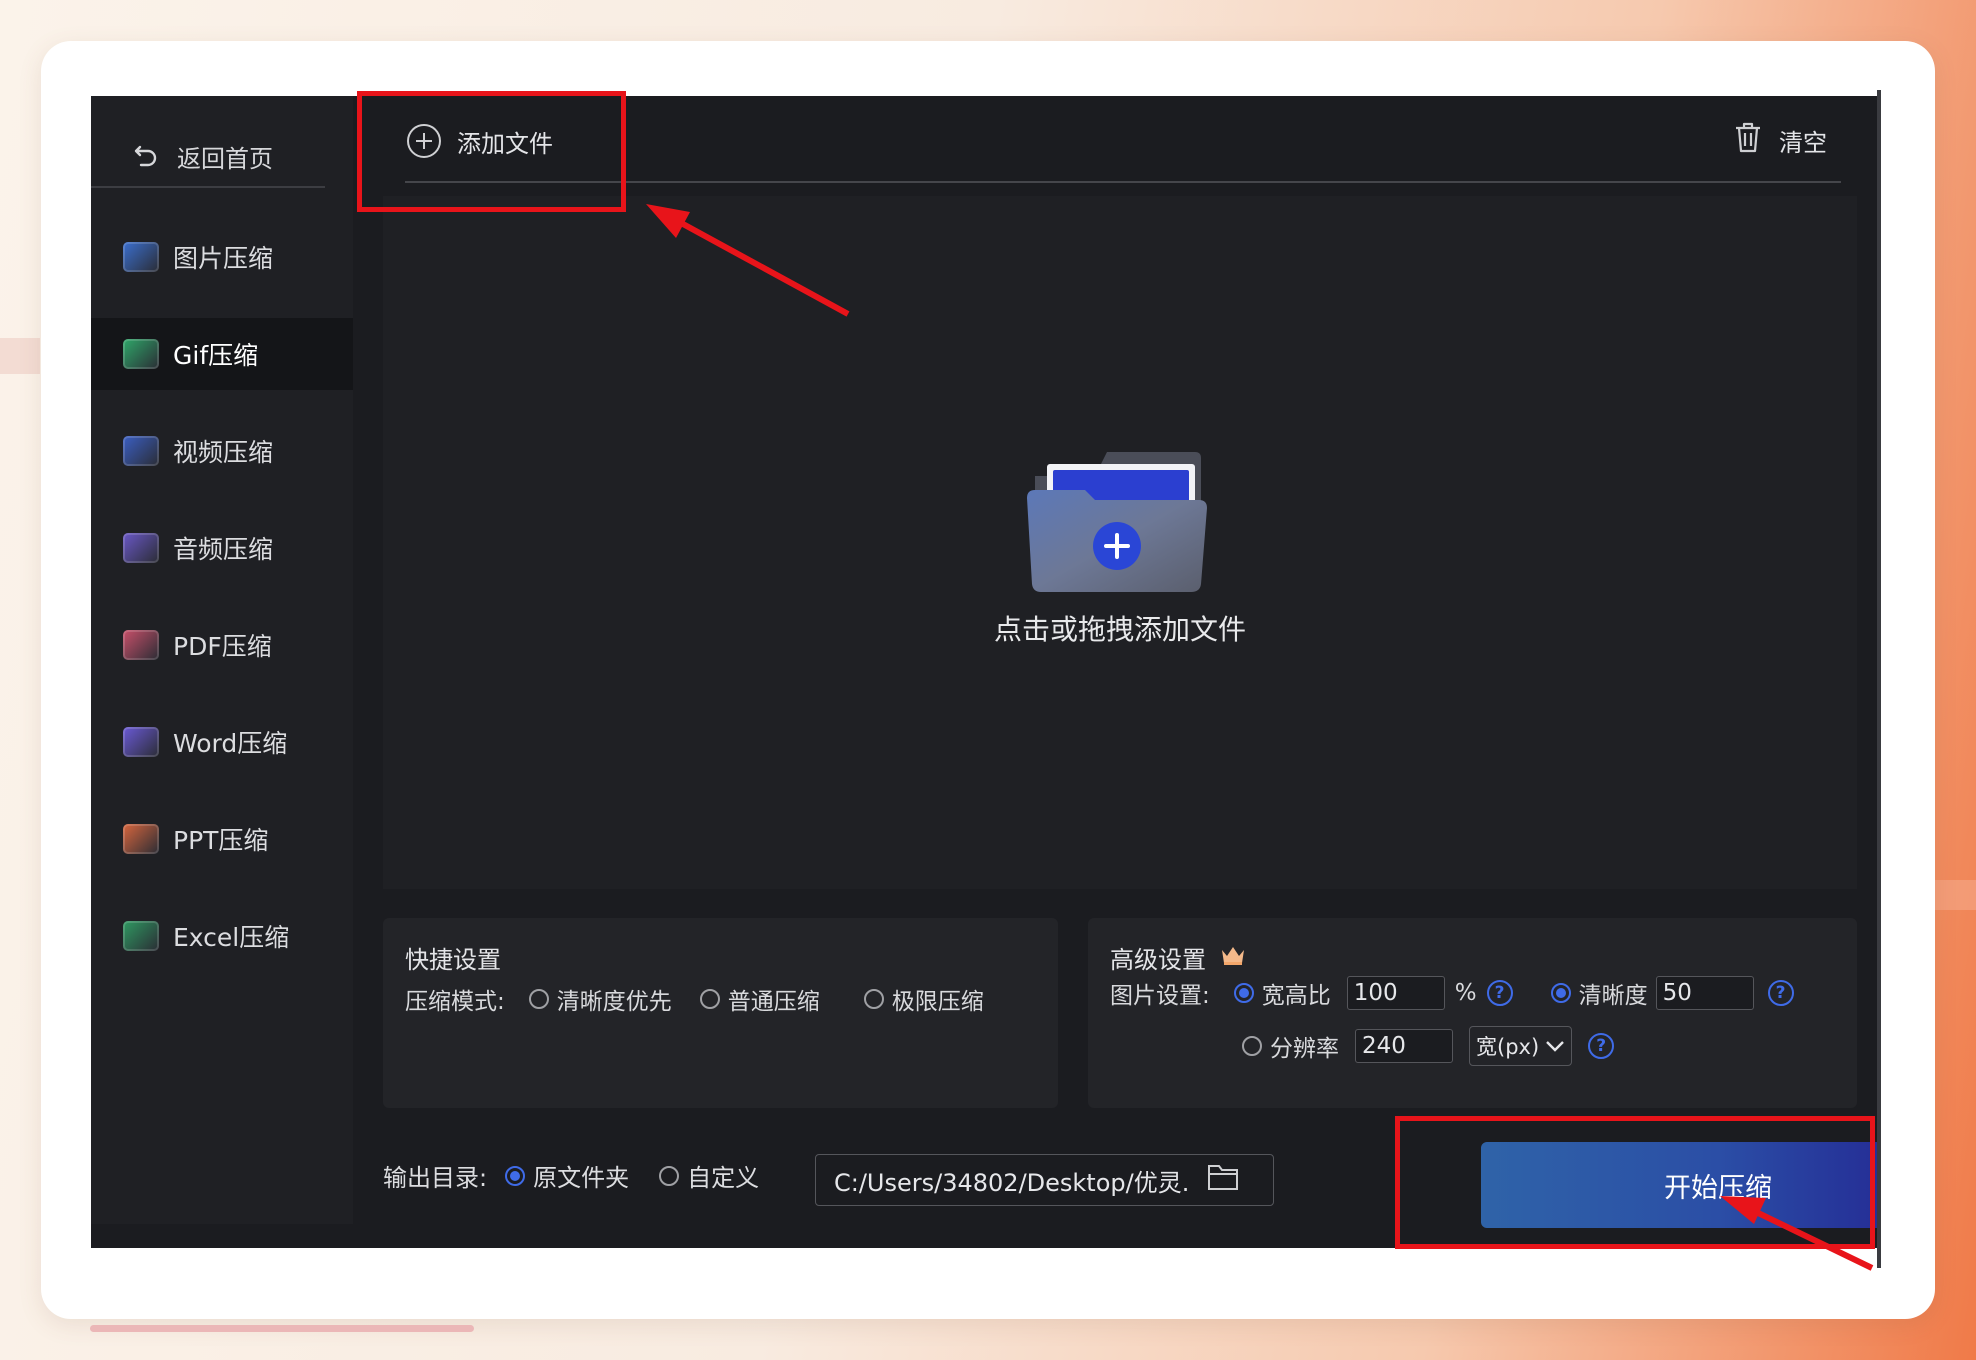  What do you see at coordinates (1117, 522) in the screenshot?
I see `folder-add-icon` at bounding box center [1117, 522].